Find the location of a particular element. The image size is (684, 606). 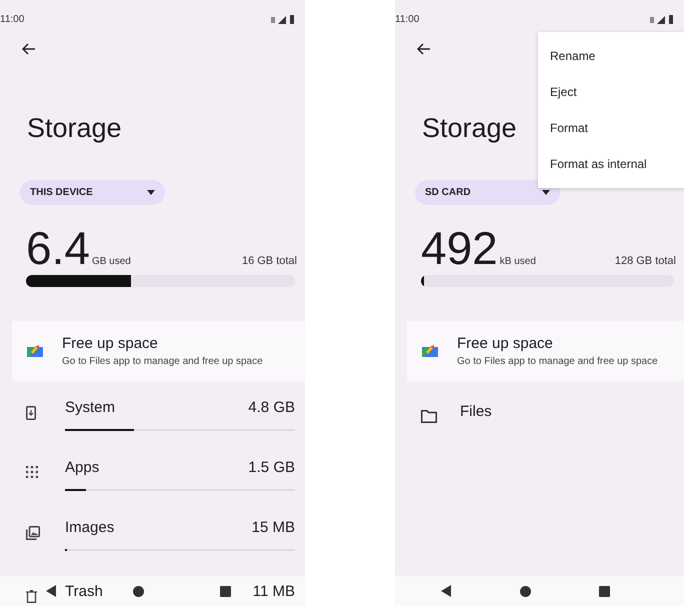

used-amount: 492 is located at coordinates (459, 248).